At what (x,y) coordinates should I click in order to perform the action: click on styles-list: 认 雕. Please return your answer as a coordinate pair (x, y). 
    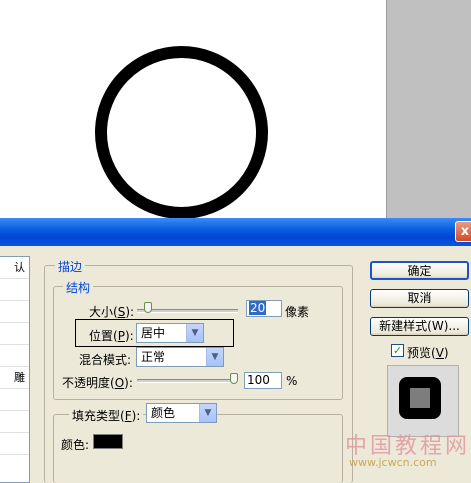
    Looking at the image, I should click on (15, 369).